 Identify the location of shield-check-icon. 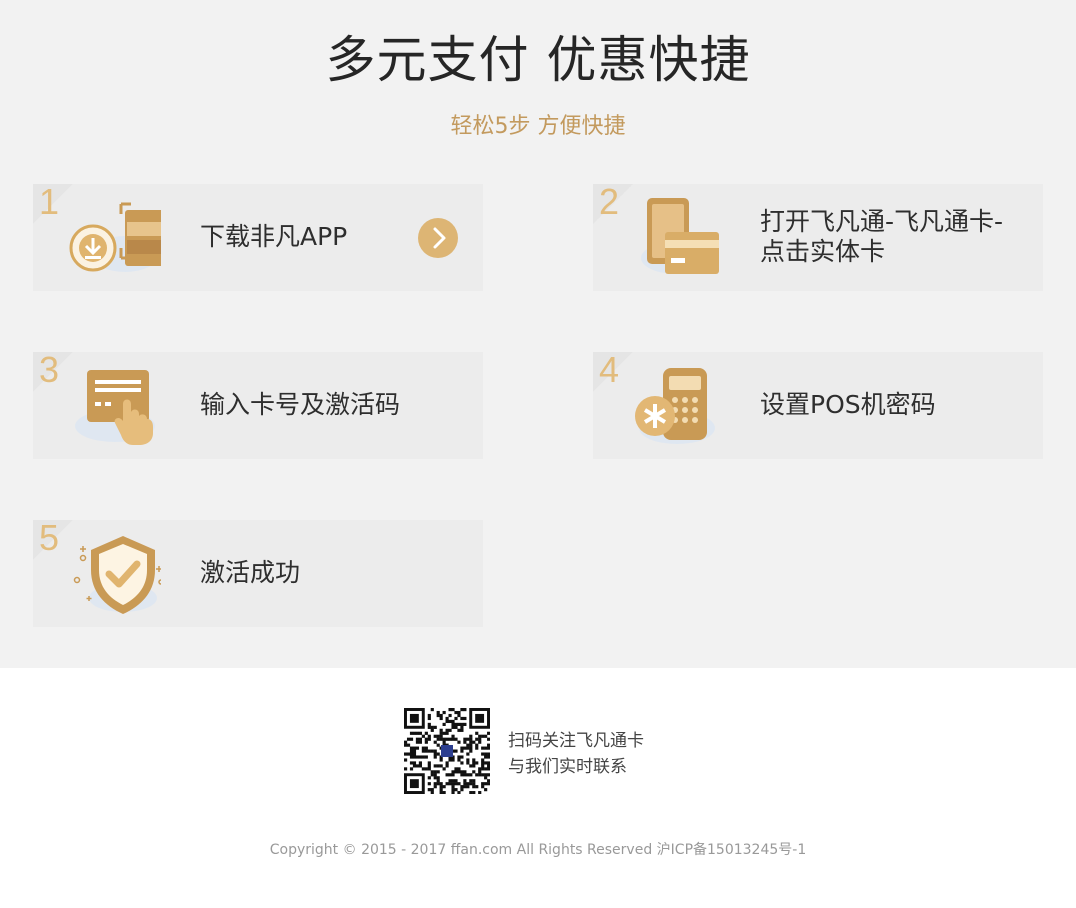
(117, 575).